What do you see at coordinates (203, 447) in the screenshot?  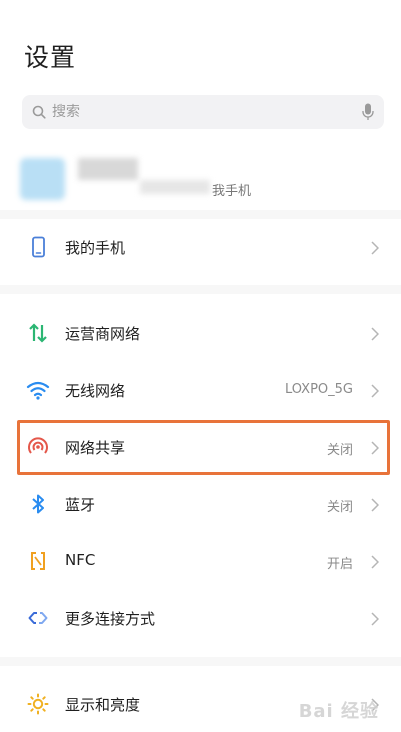 I see `highlight-box` at bounding box center [203, 447].